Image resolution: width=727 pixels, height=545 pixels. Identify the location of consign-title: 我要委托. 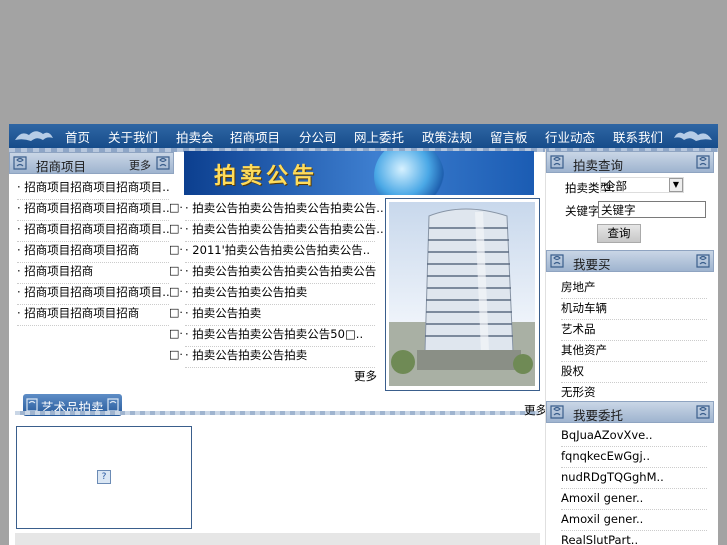
(598, 415).